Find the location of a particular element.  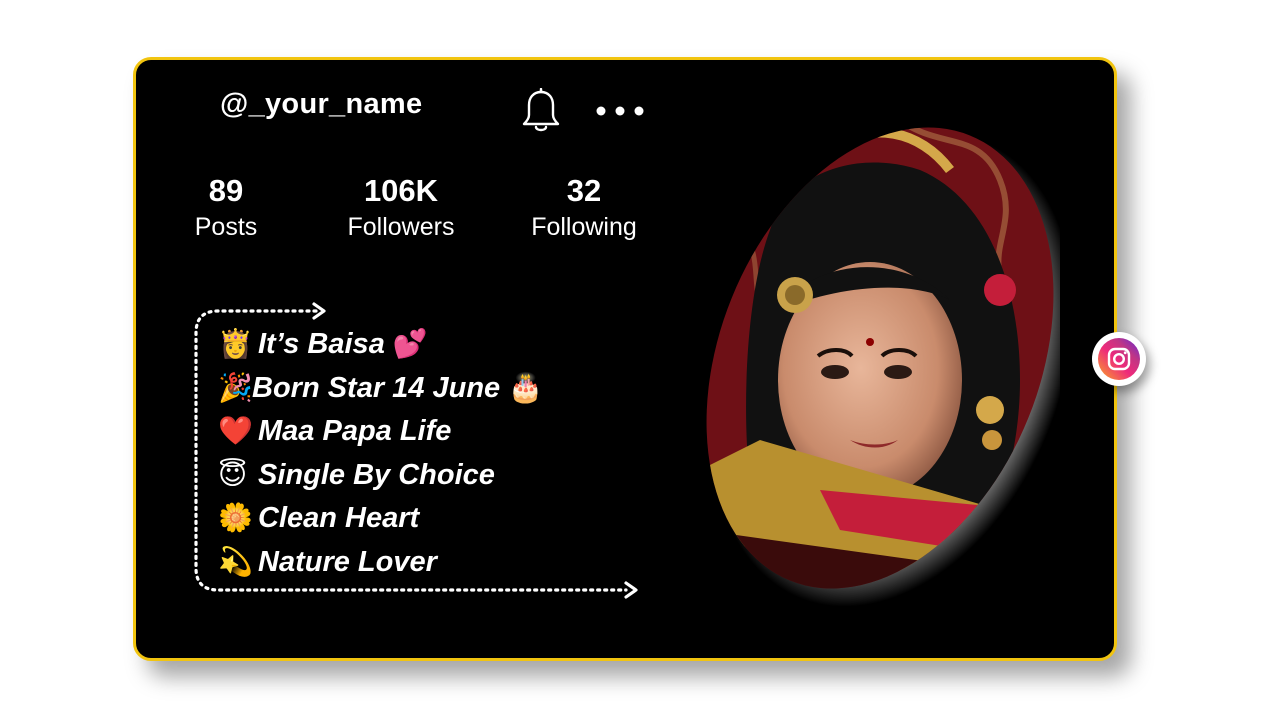

stat-following: 32 Following is located at coordinates (584, 208).